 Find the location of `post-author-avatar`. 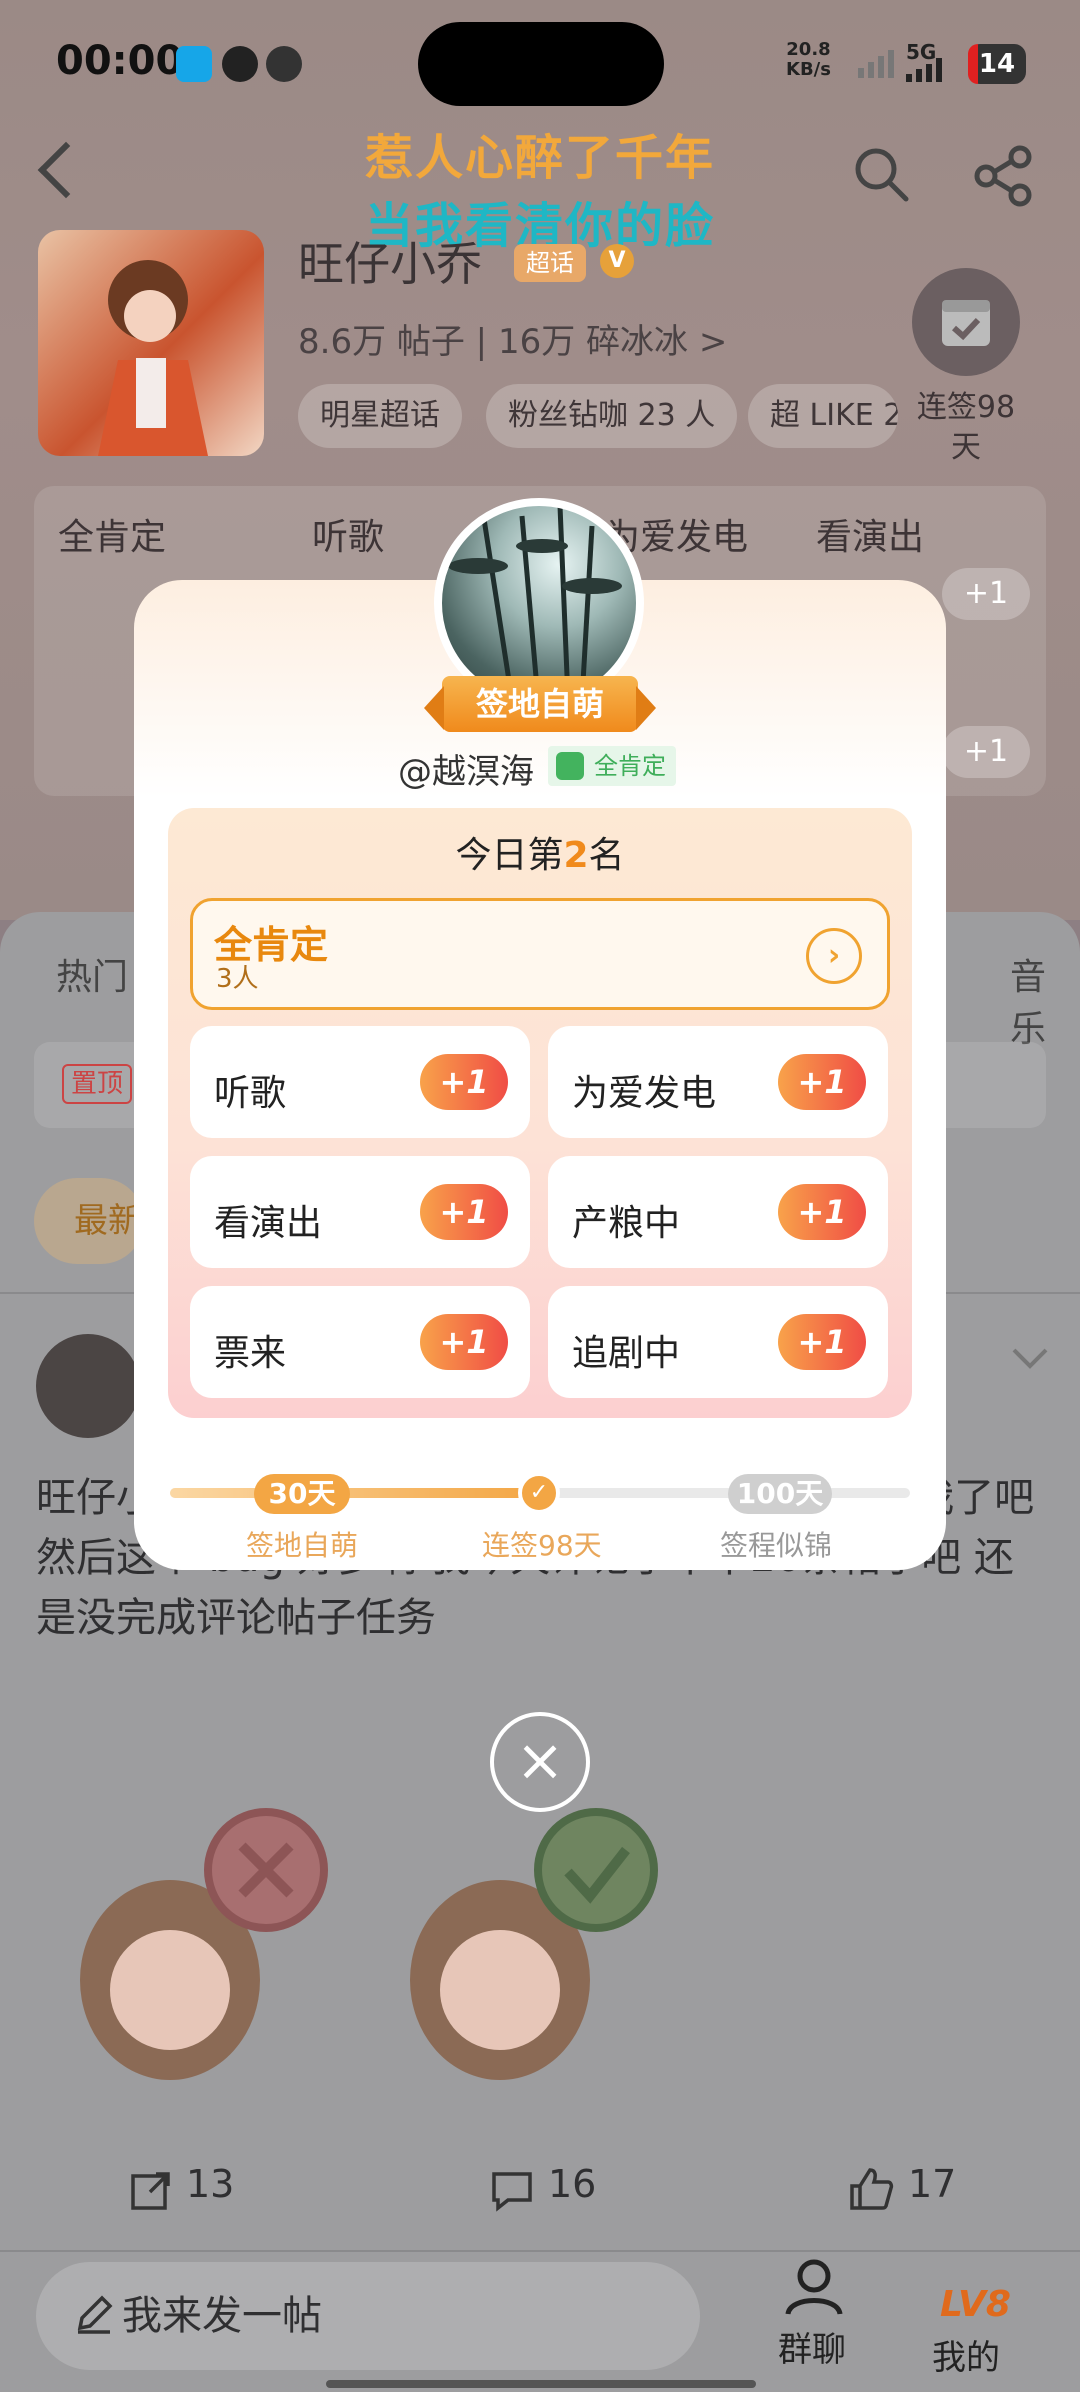

post-author-avatar is located at coordinates (88, 1386).